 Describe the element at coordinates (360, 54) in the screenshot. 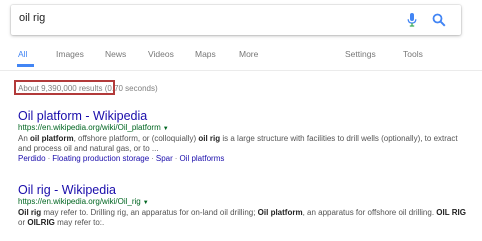

I see `settings-link: Settings` at that location.